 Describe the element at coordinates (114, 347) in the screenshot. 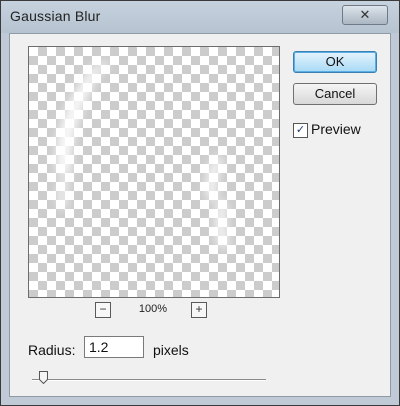

I see `radius-input` at that location.